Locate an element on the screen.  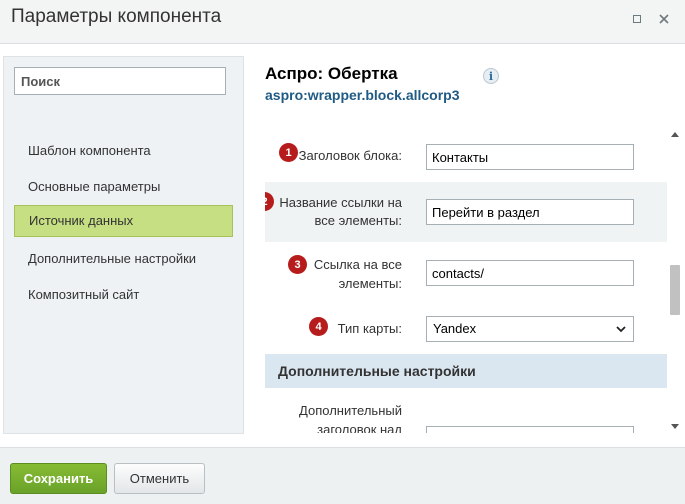
param-row-link-name: 2 Название ссылки на все элементы: is located at coordinates (466, 212).